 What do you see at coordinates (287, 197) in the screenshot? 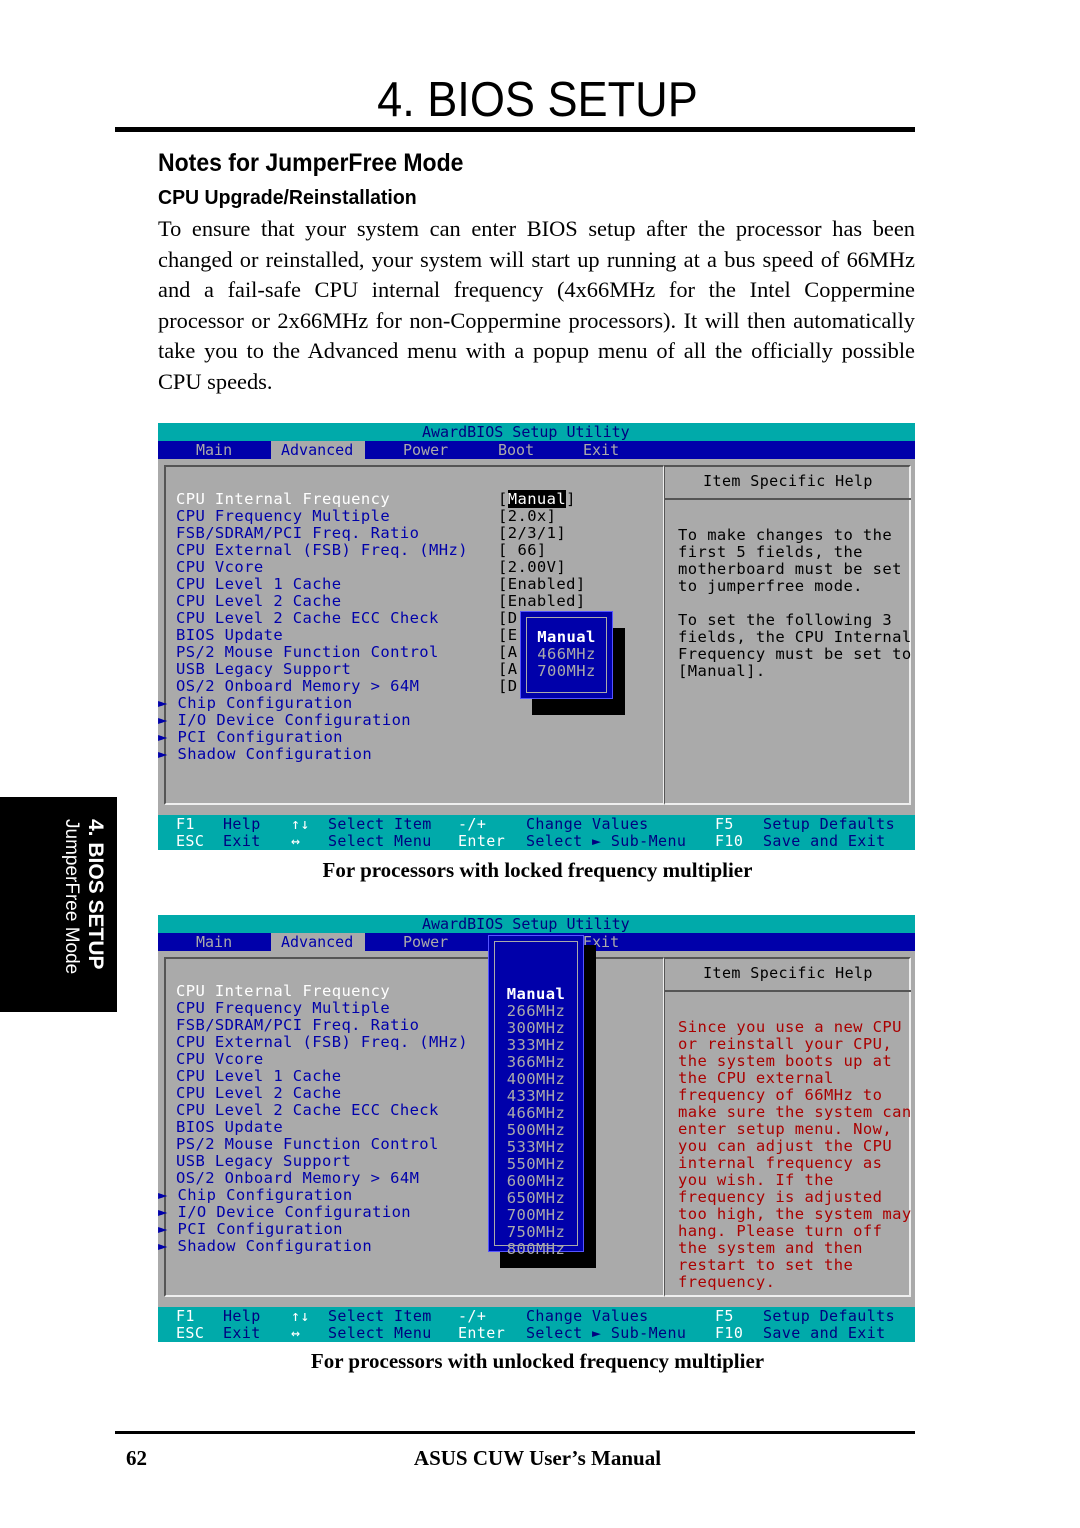
I see `subsection-heading: CPU Upgrade/Reinstallation` at bounding box center [287, 197].